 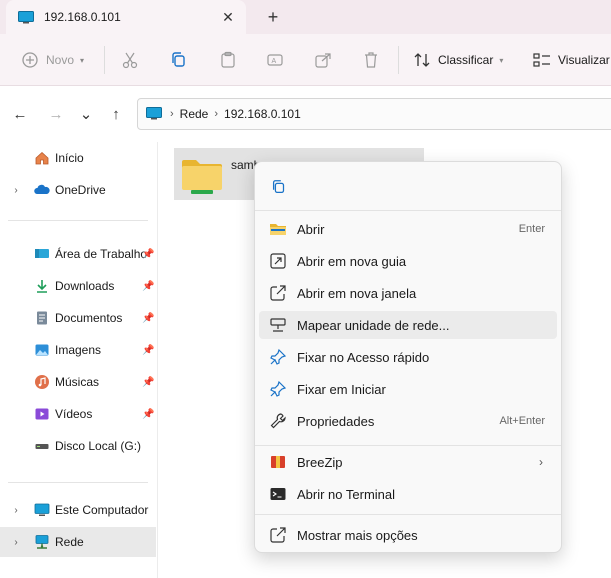 I want to click on videos-icon, so click(x=42, y=414).